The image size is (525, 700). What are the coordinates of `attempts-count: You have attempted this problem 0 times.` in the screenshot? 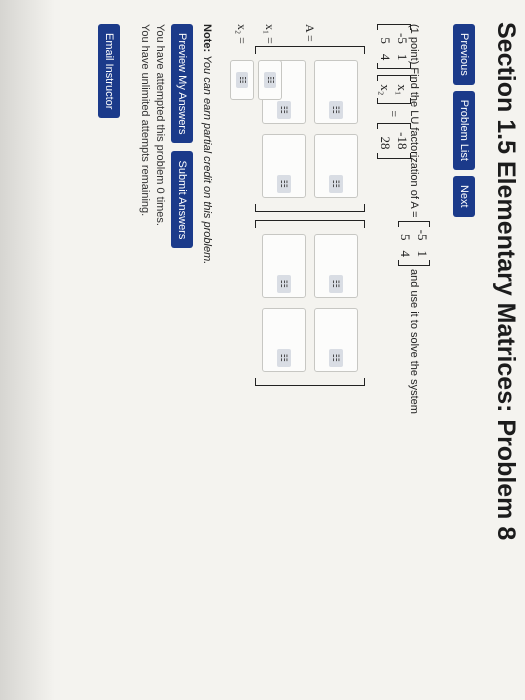 It's located at (160, 125).